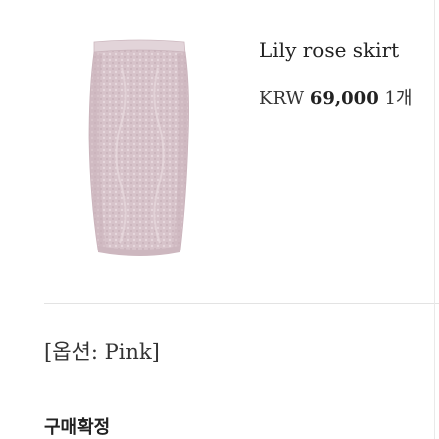  What do you see at coordinates (77, 426) in the screenshot?
I see `confirm-purchase-button: 구매확정` at bounding box center [77, 426].